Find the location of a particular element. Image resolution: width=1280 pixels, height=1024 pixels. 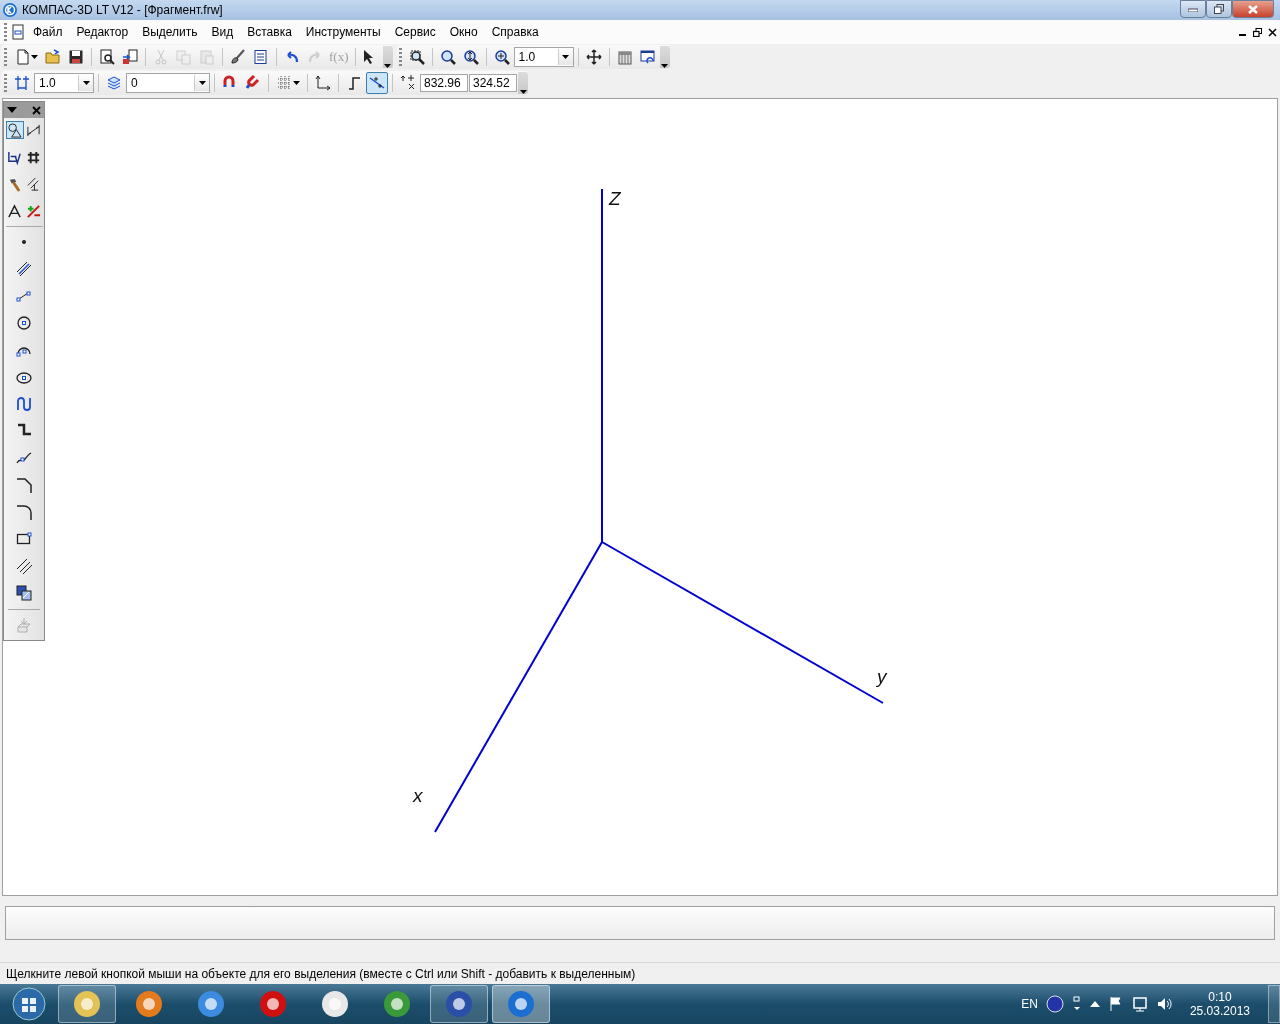

menu-item: Сервис is located at coordinates (415, 32).